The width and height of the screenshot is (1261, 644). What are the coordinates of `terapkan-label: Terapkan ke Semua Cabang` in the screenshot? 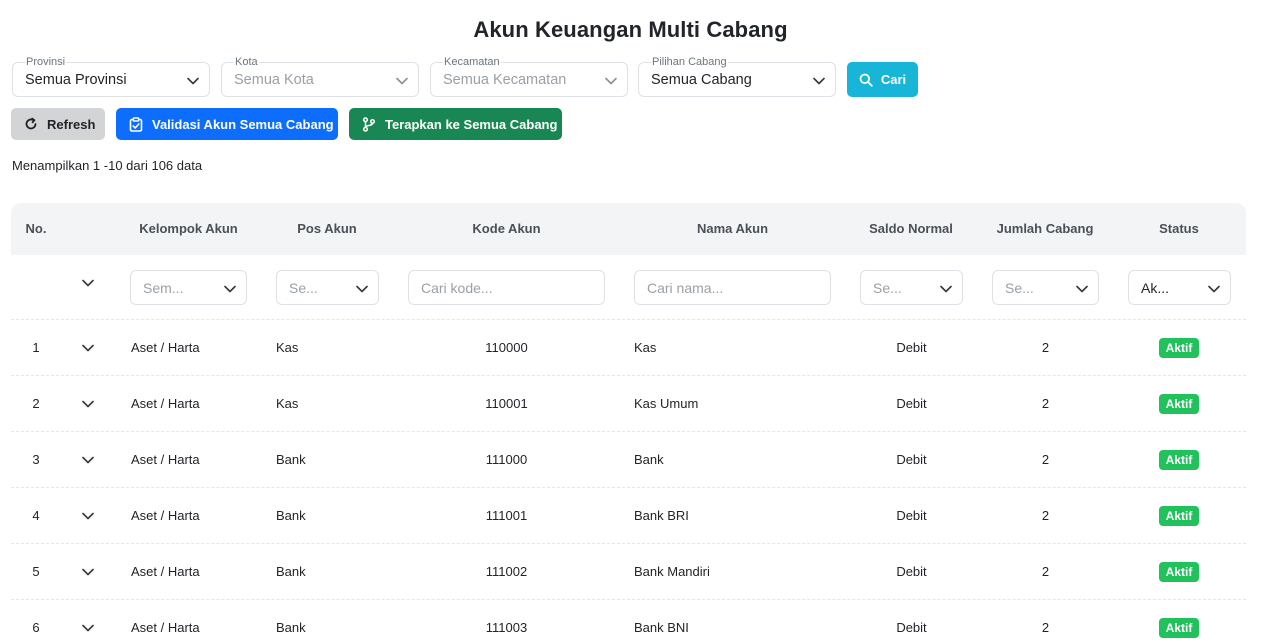 It's located at (471, 124).